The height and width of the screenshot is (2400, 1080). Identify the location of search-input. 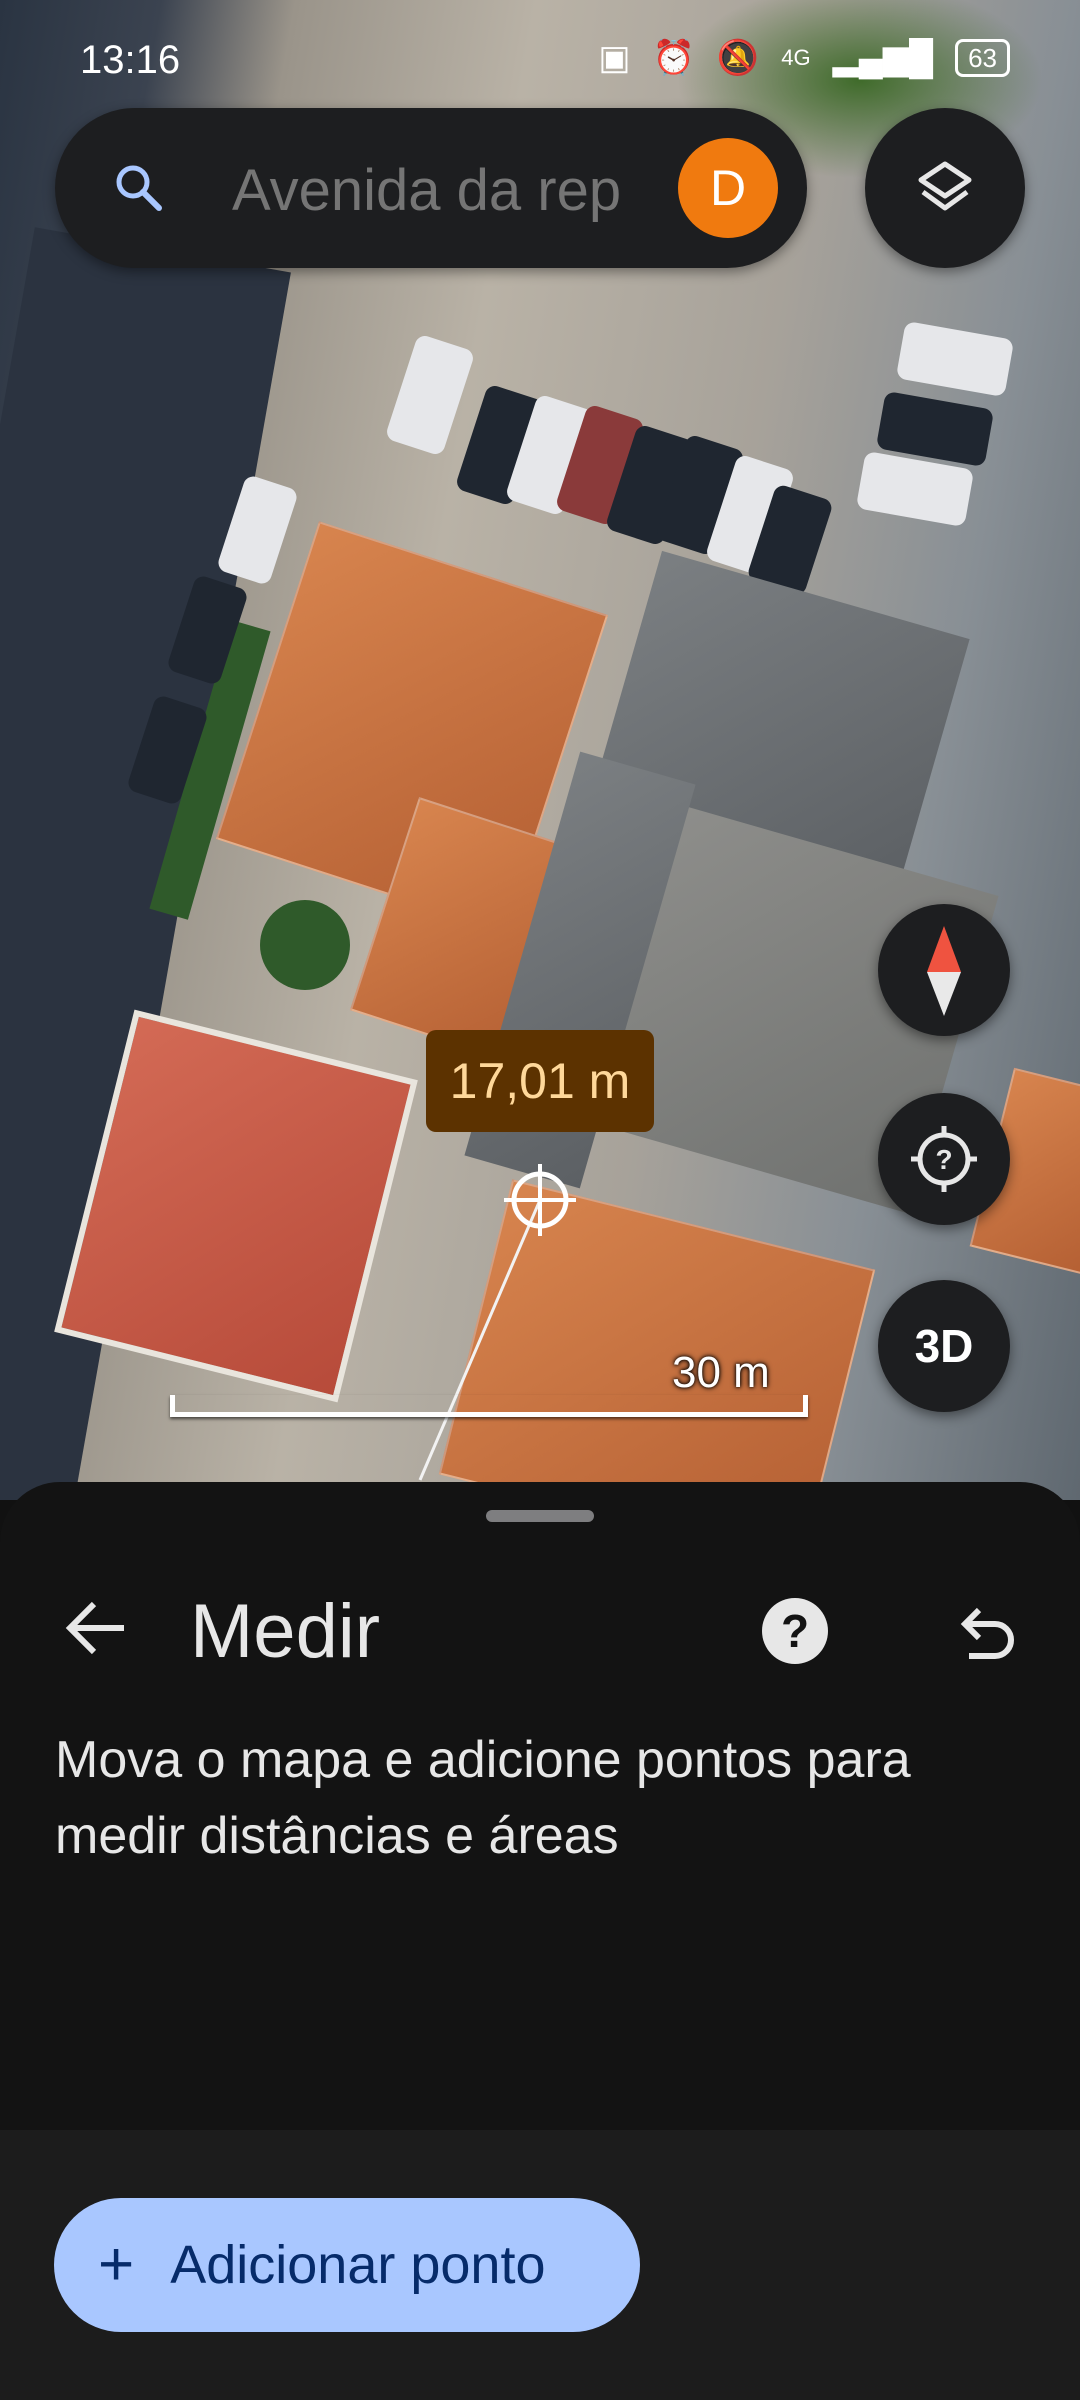
(462, 190).